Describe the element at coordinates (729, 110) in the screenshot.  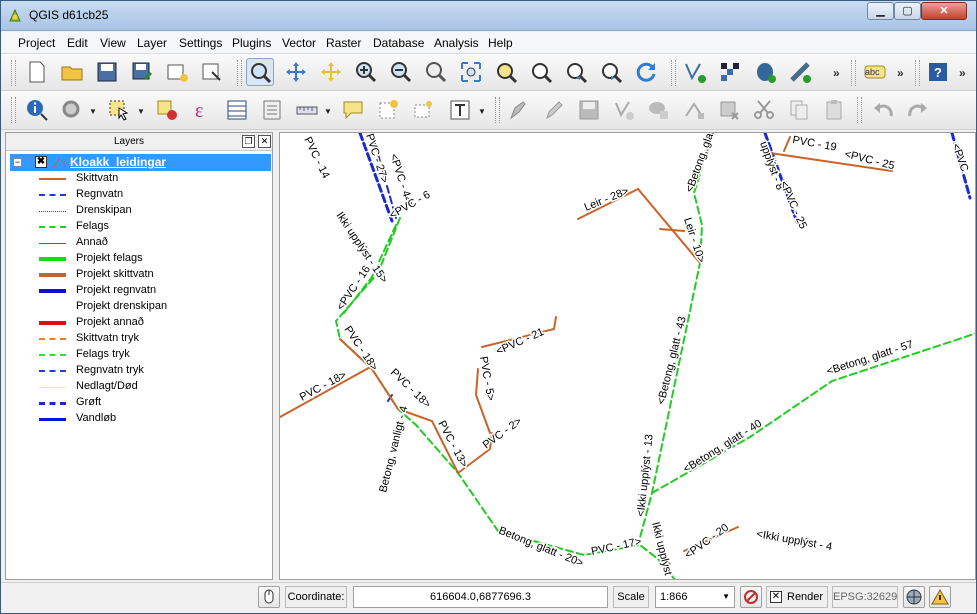
I see `delete-selected-icon` at that location.